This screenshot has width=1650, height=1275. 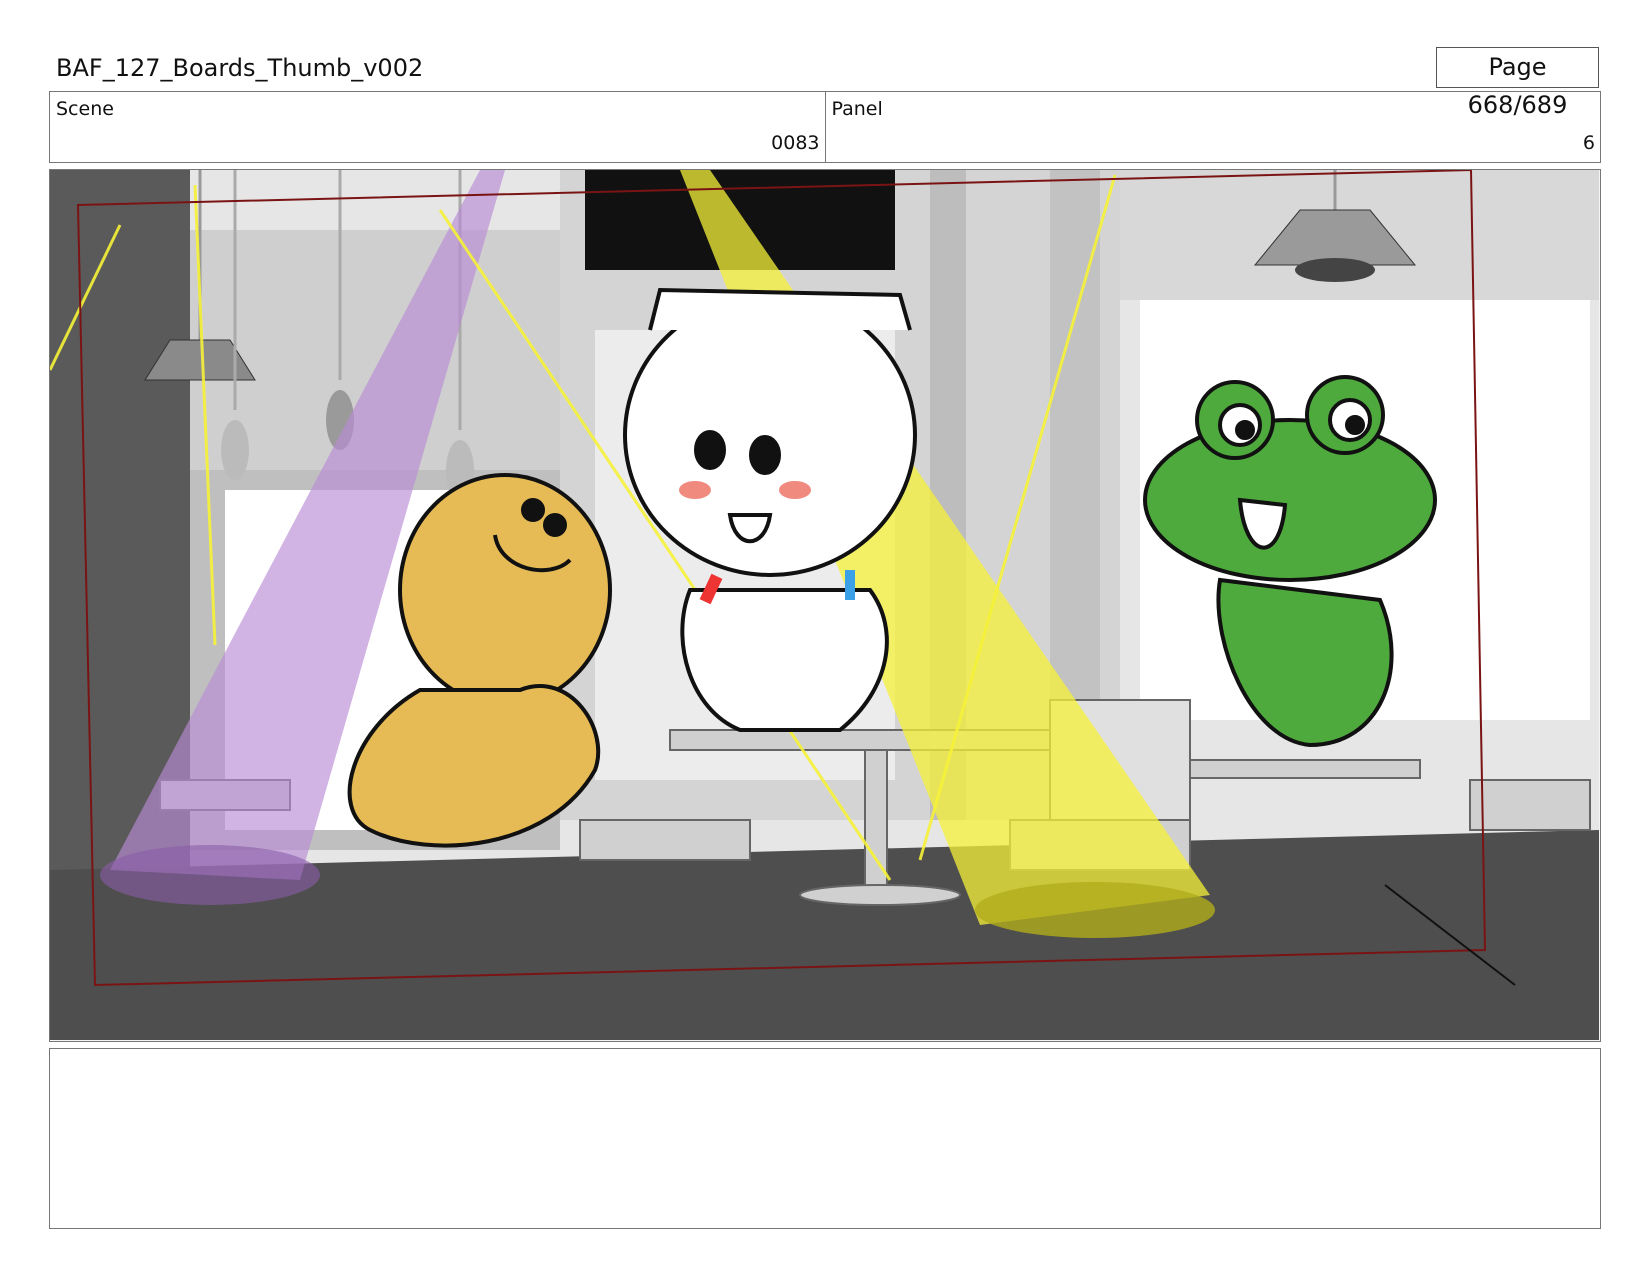 What do you see at coordinates (1588, 143) in the screenshot?
I see `panel-number: 6` at bounding box center [1588, 143].